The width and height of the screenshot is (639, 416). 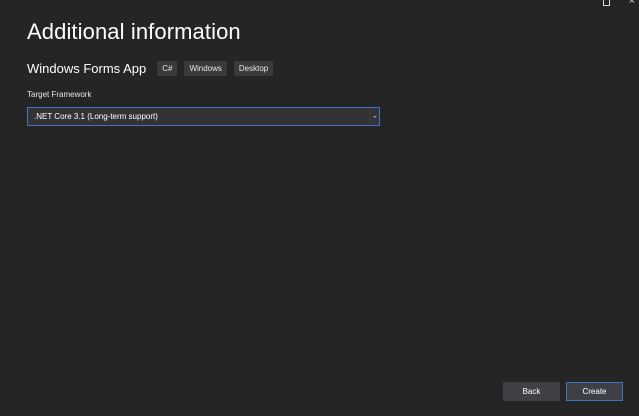 I want to click on dropdown-button, so click(x=374, y=116).